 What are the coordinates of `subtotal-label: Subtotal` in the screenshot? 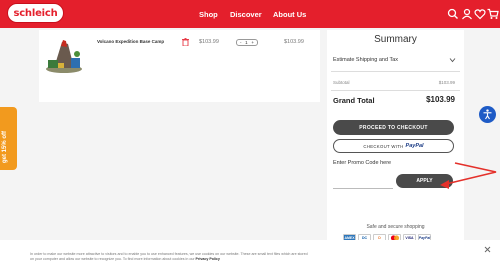 It's located at (341, 82).